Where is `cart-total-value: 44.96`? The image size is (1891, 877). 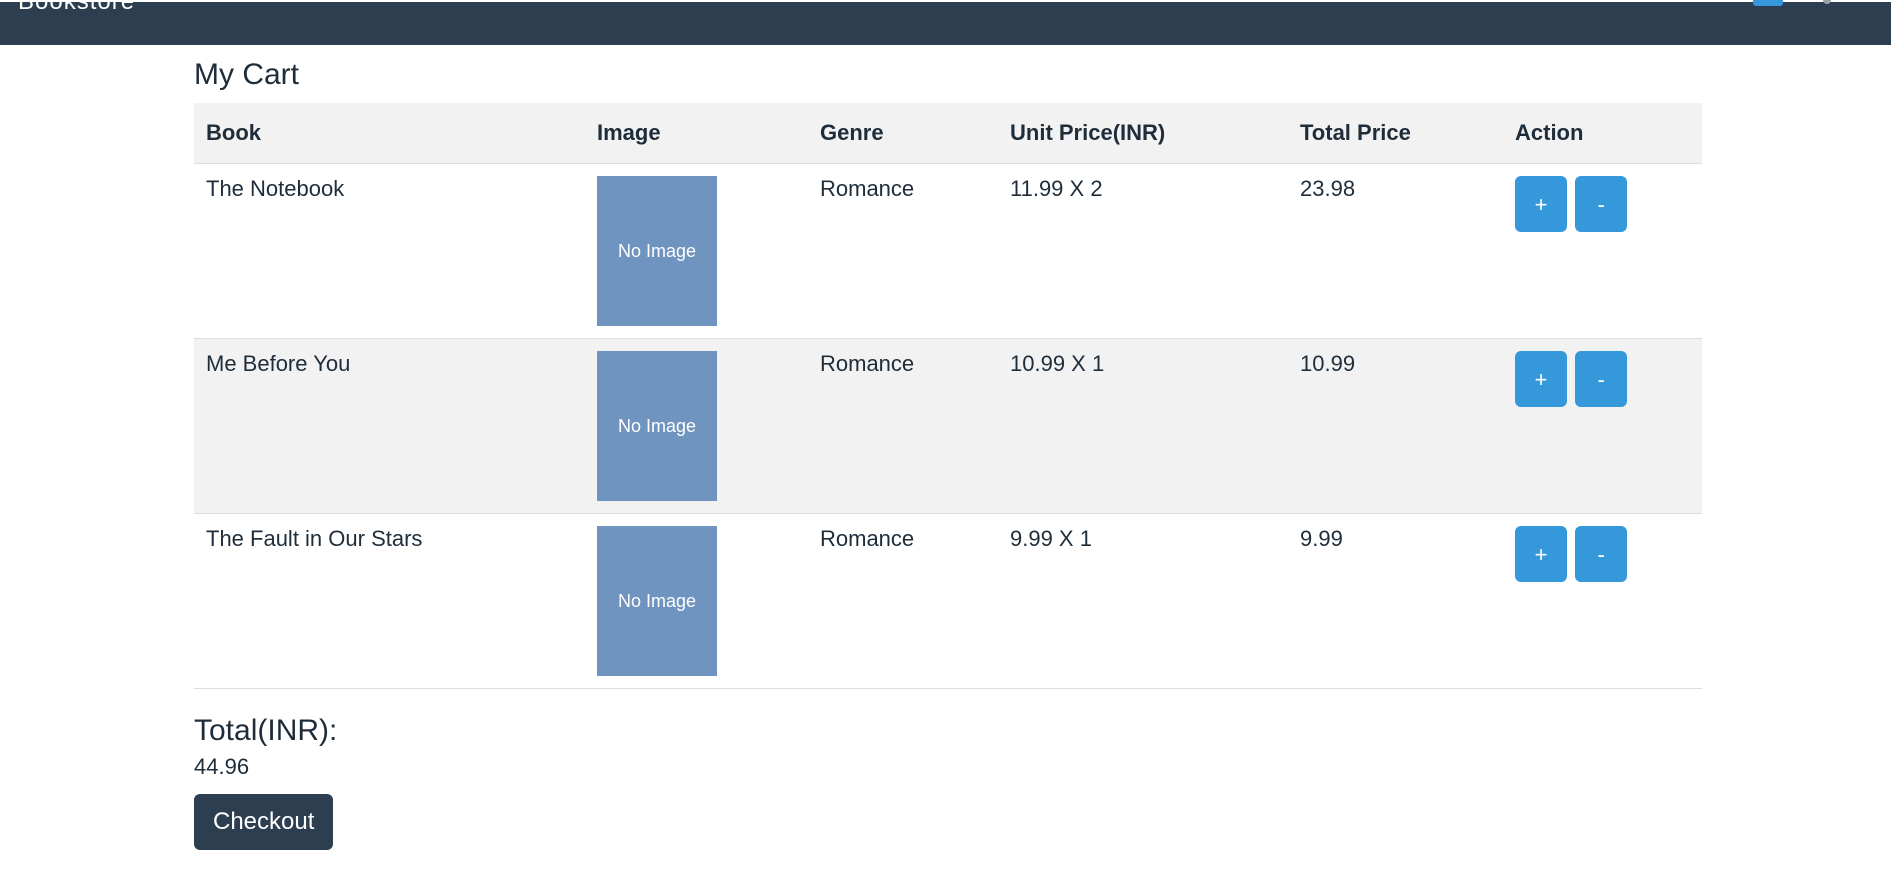
cart-total-value: 44.96 is located at coordinates (222, 766).